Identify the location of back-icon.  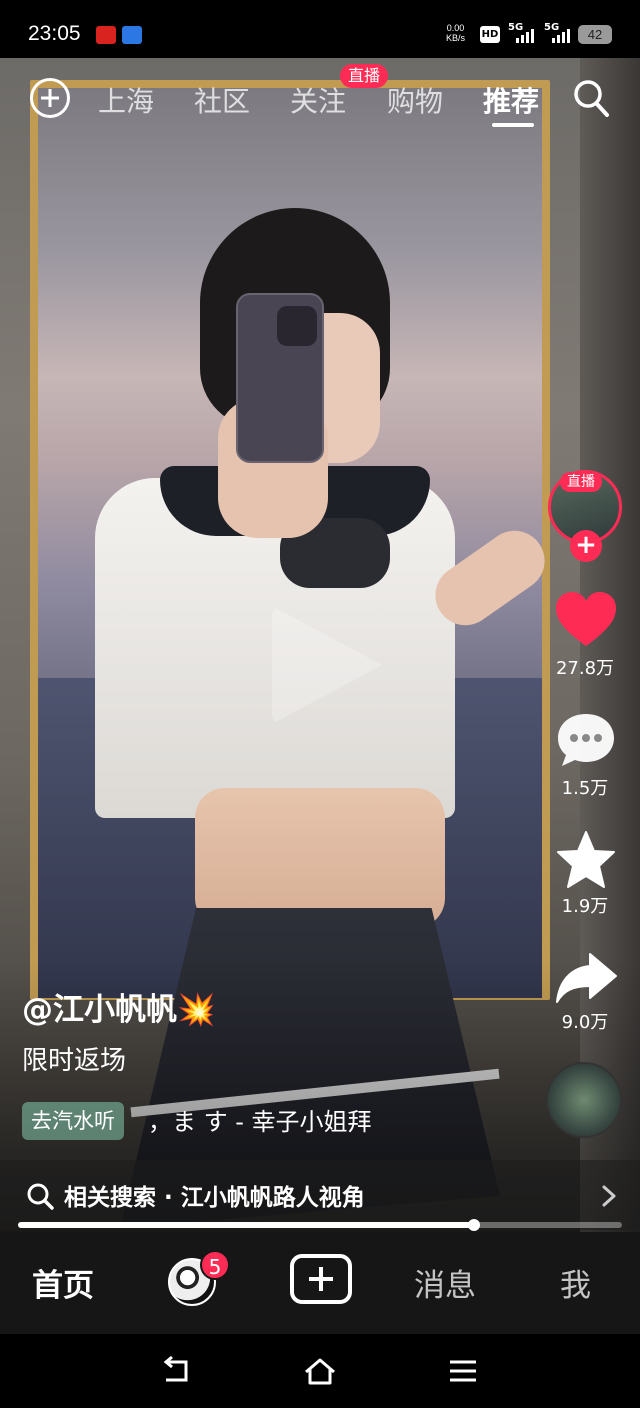
(177, 1371).